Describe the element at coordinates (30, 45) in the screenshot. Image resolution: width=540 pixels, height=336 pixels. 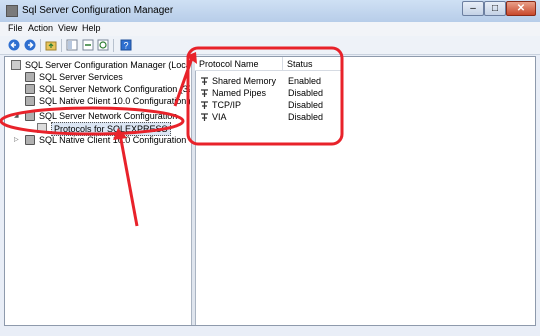
I see `forward-icon` at that location.